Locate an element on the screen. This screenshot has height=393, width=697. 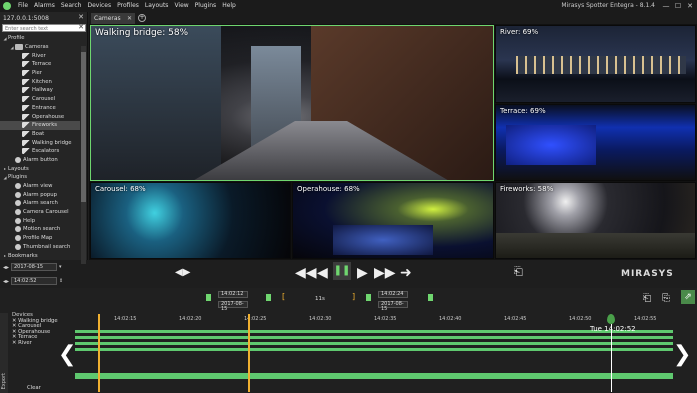
tree-item: Walking bridge is located at coordinates (40, 142).